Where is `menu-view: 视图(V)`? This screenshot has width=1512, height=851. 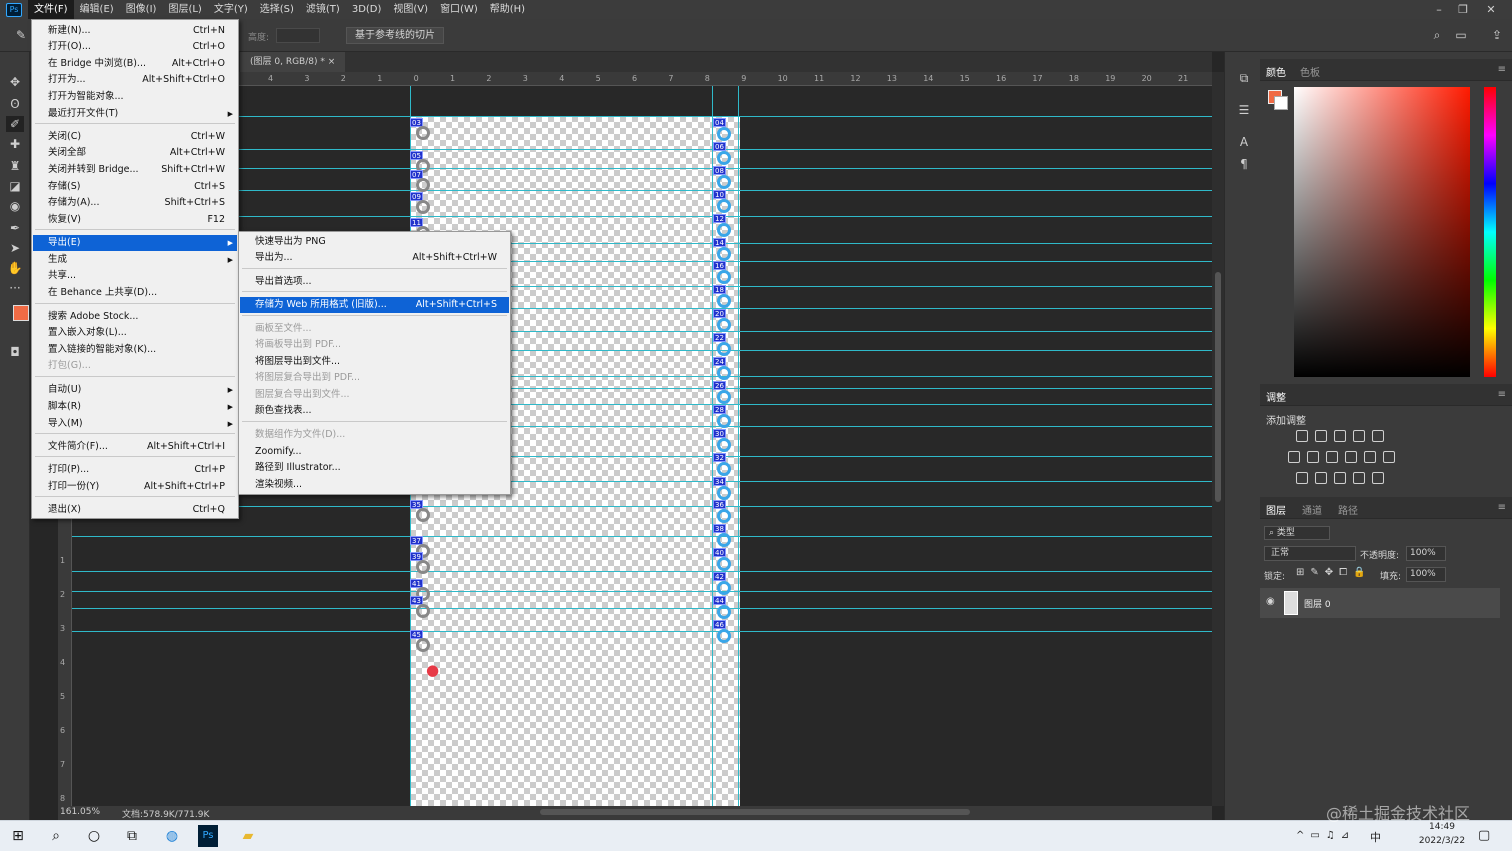
menu-view: 视图(V) is located at coordinates (410, 9).